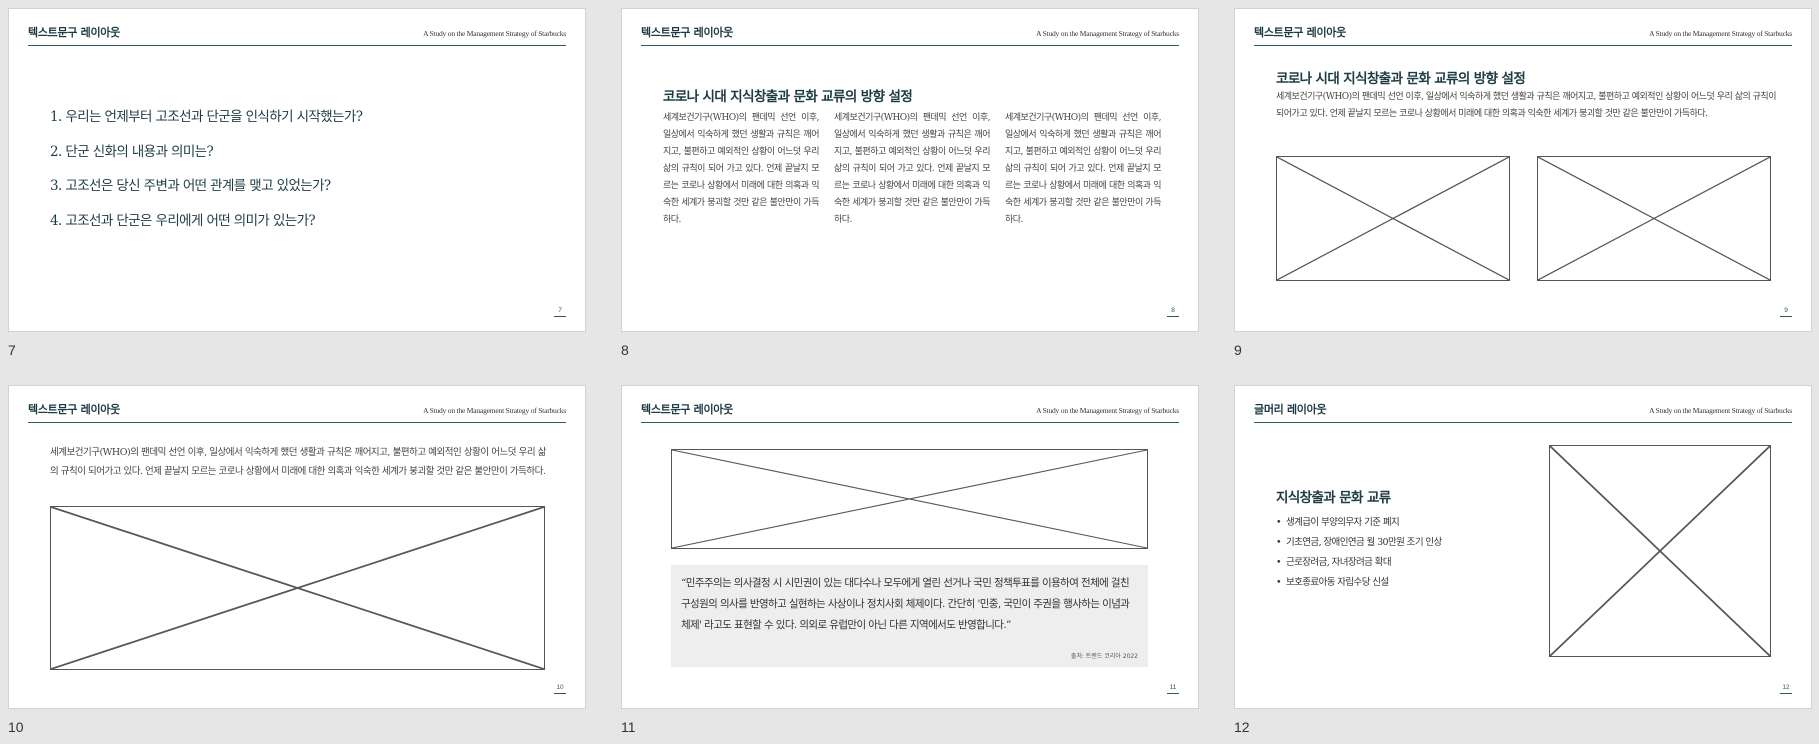  What do you see at coordinates (12, 350) in the screenshot?
I see `slide-number-label: 7` at bounding box center [12, 350].